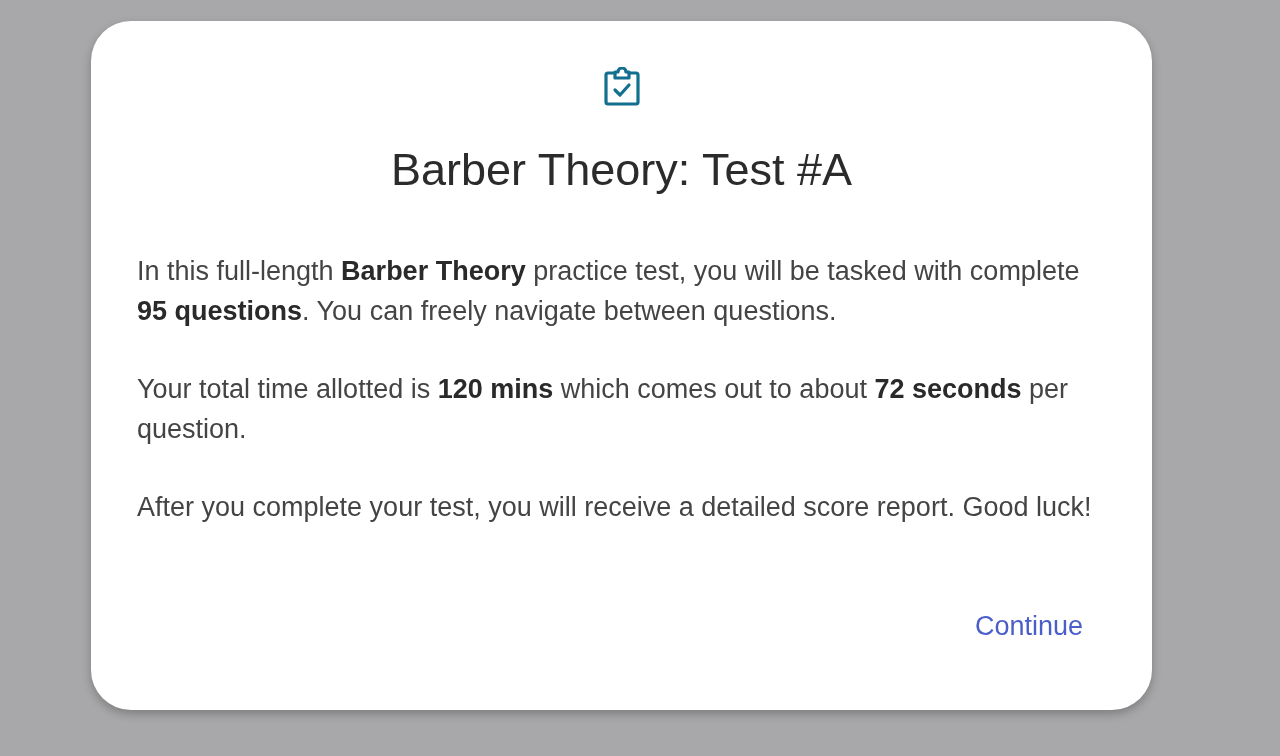 The image size is (1280, 756). What do you see at coordinates (603, 409) in the screenshot?
I see `instruction-paragraph: Your total time allotted is 120 mins which comes out to about 72 seconds per question.` at bounding box center [603, 409].